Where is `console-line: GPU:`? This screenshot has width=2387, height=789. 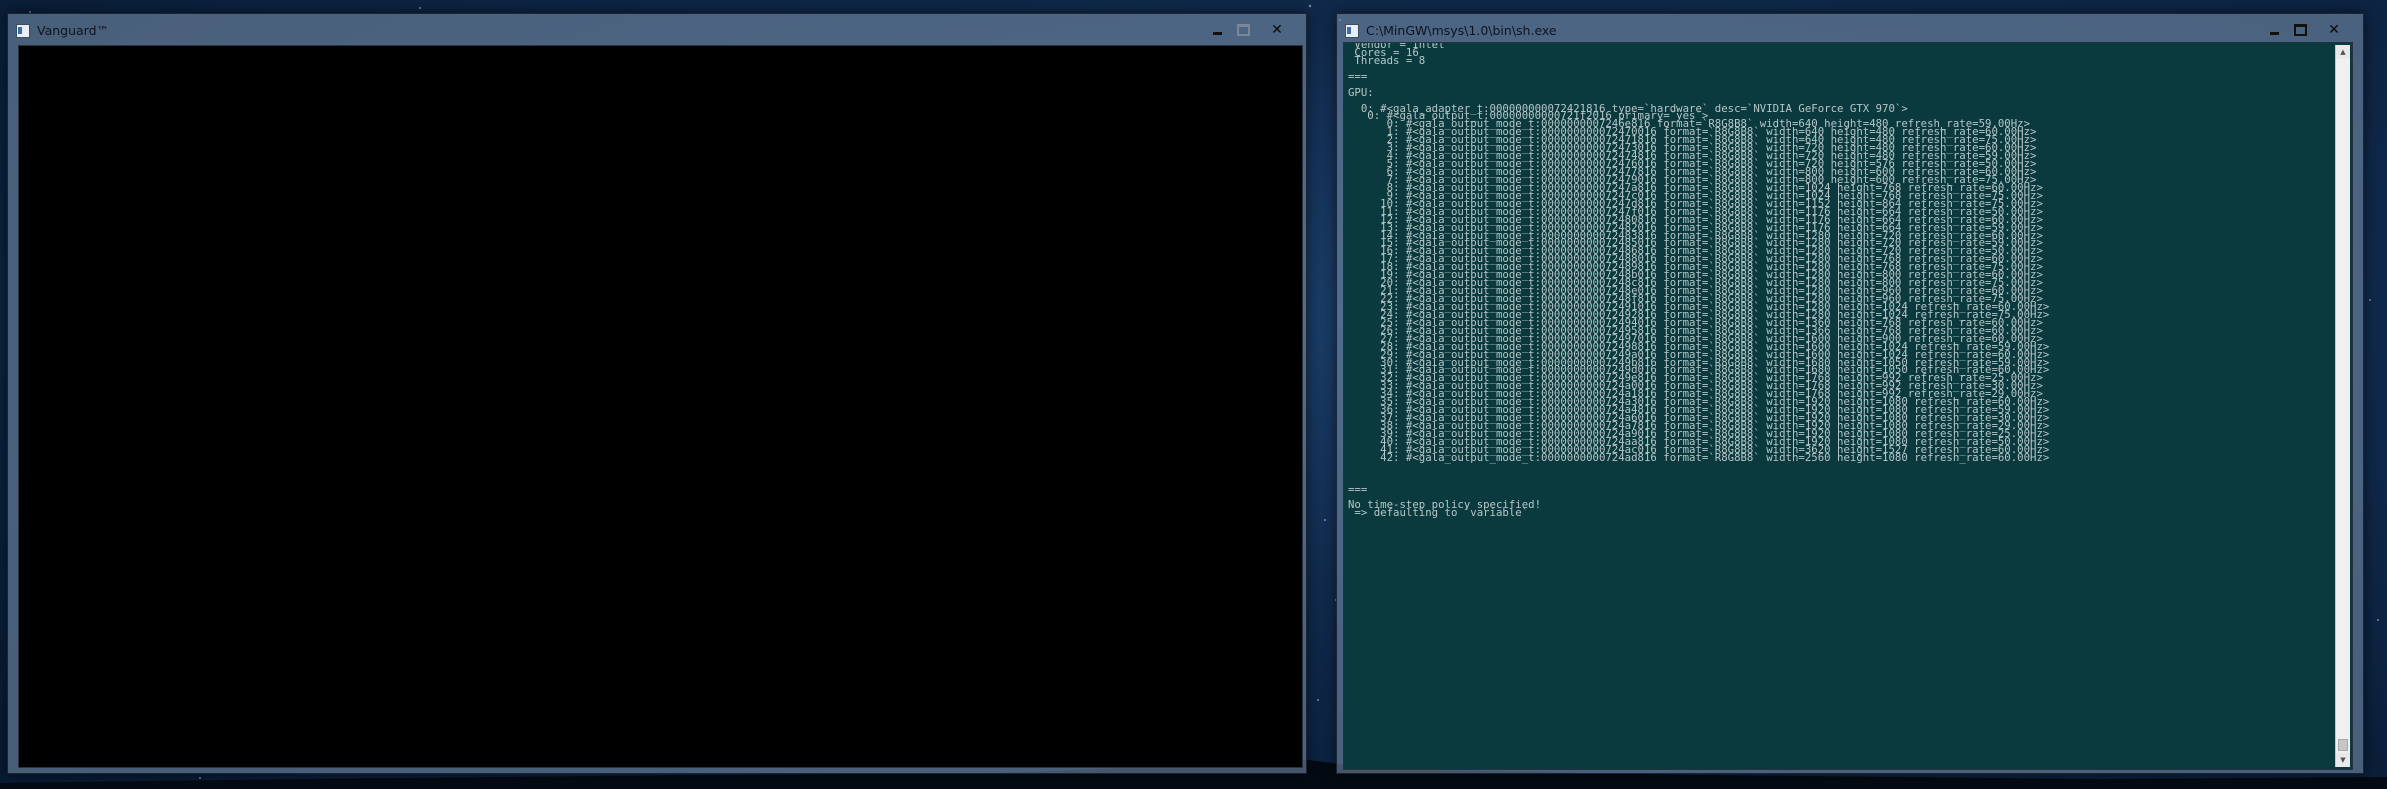
console-line: GPU: is located at coordinates (1361, 92).